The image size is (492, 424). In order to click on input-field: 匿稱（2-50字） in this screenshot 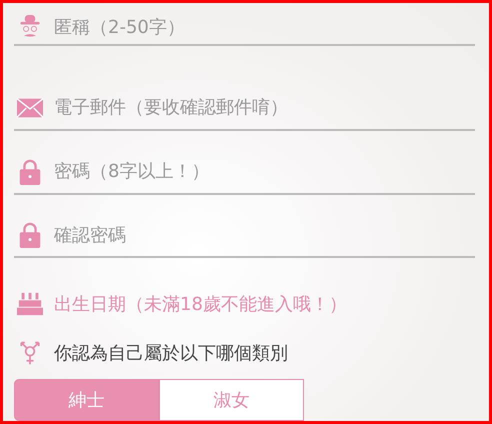, I will do `click(264, 27)`.